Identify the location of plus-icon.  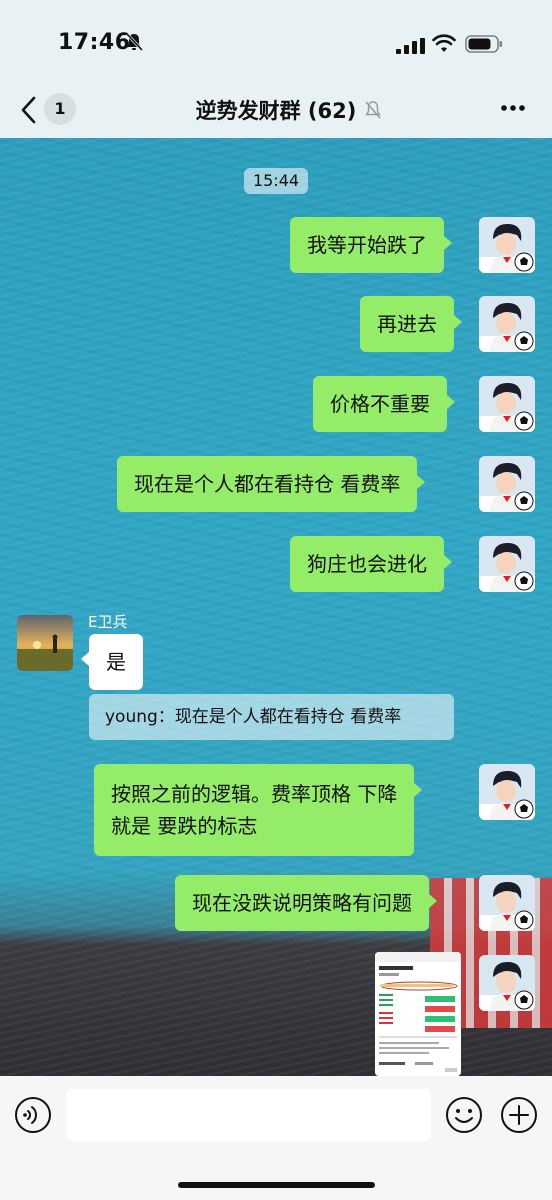
(519, 1115).